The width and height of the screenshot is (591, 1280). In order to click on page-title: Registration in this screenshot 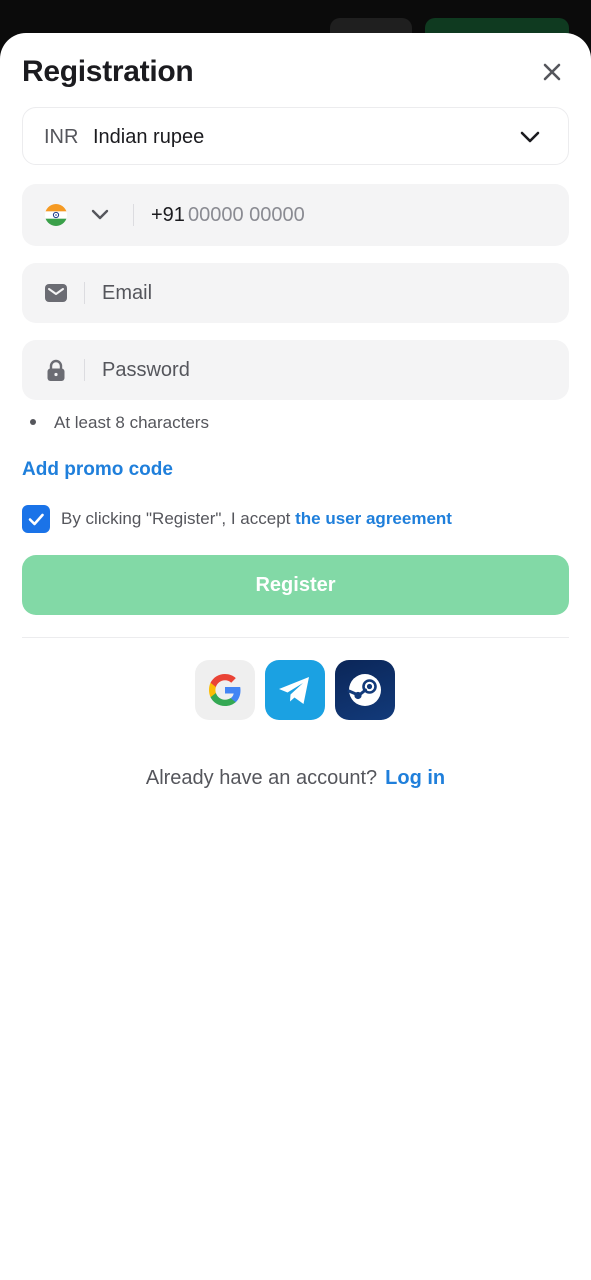, I will do `click(108, 71)`.